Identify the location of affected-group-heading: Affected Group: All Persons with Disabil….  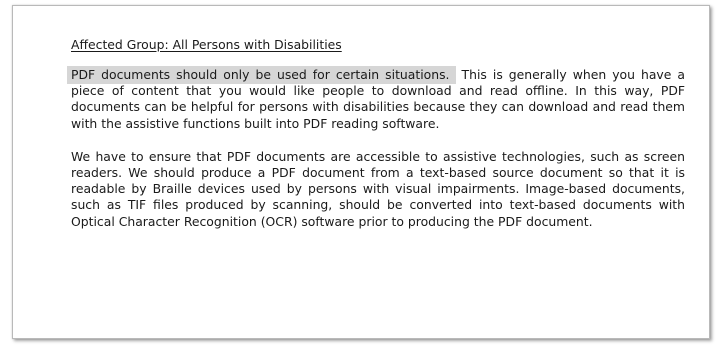
(206, 44).